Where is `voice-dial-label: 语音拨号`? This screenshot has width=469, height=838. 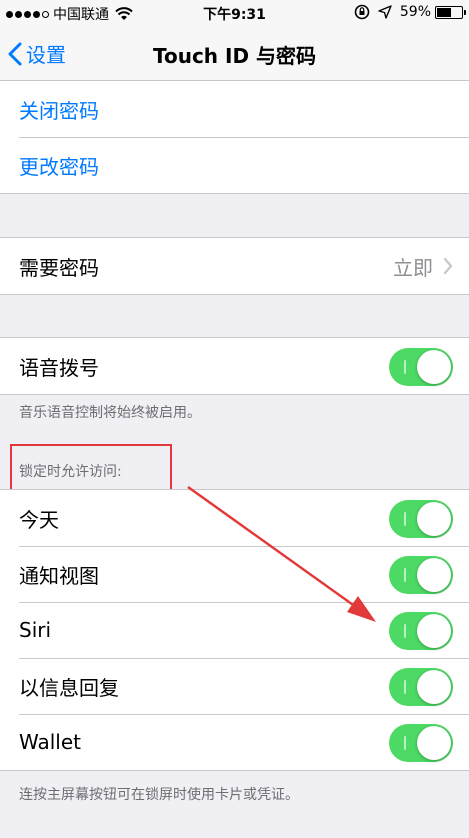
voice-dial-label: 语音拨号 is located at coordinates (59, 367).